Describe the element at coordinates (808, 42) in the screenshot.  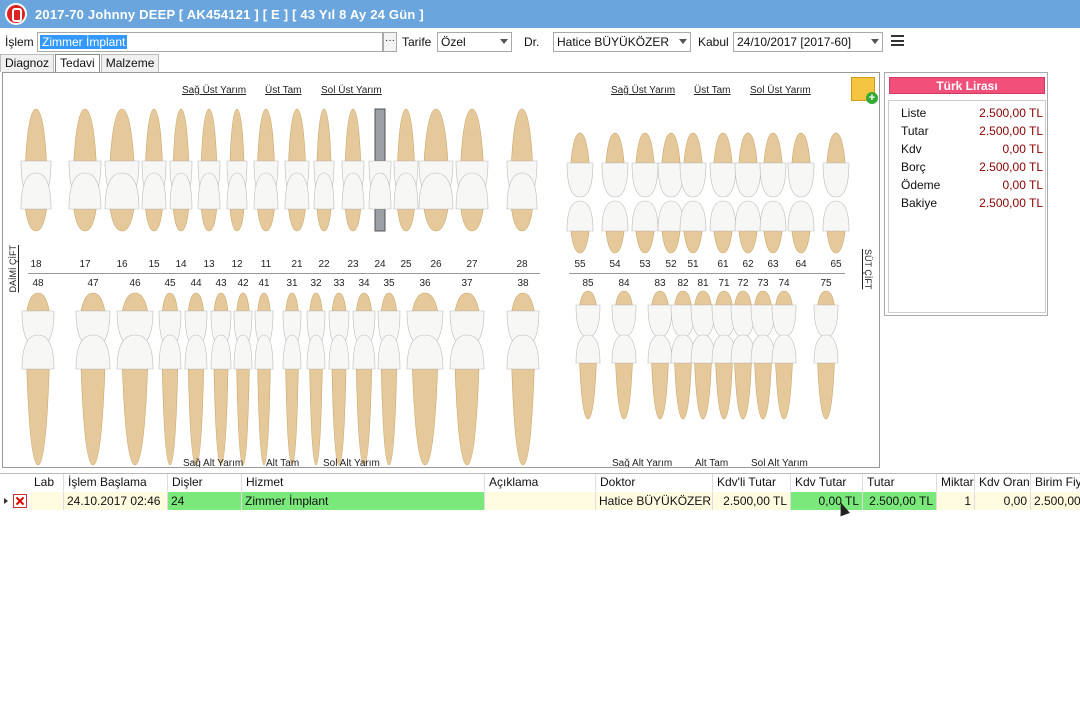
I see `kabul-select: 24/10/2017 [2017-60]` at that location.